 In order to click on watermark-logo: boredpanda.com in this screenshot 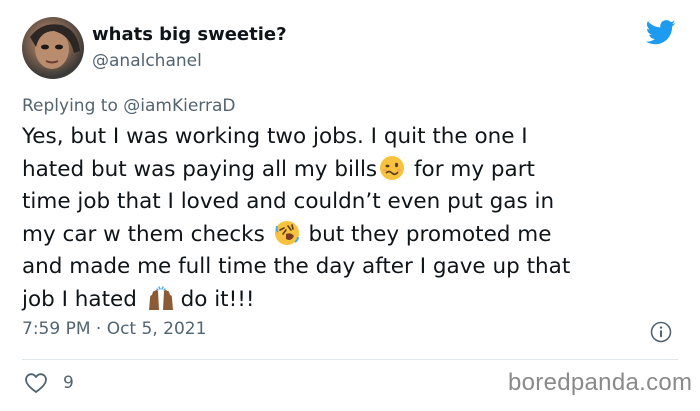, I will do `click(600, 382)`.